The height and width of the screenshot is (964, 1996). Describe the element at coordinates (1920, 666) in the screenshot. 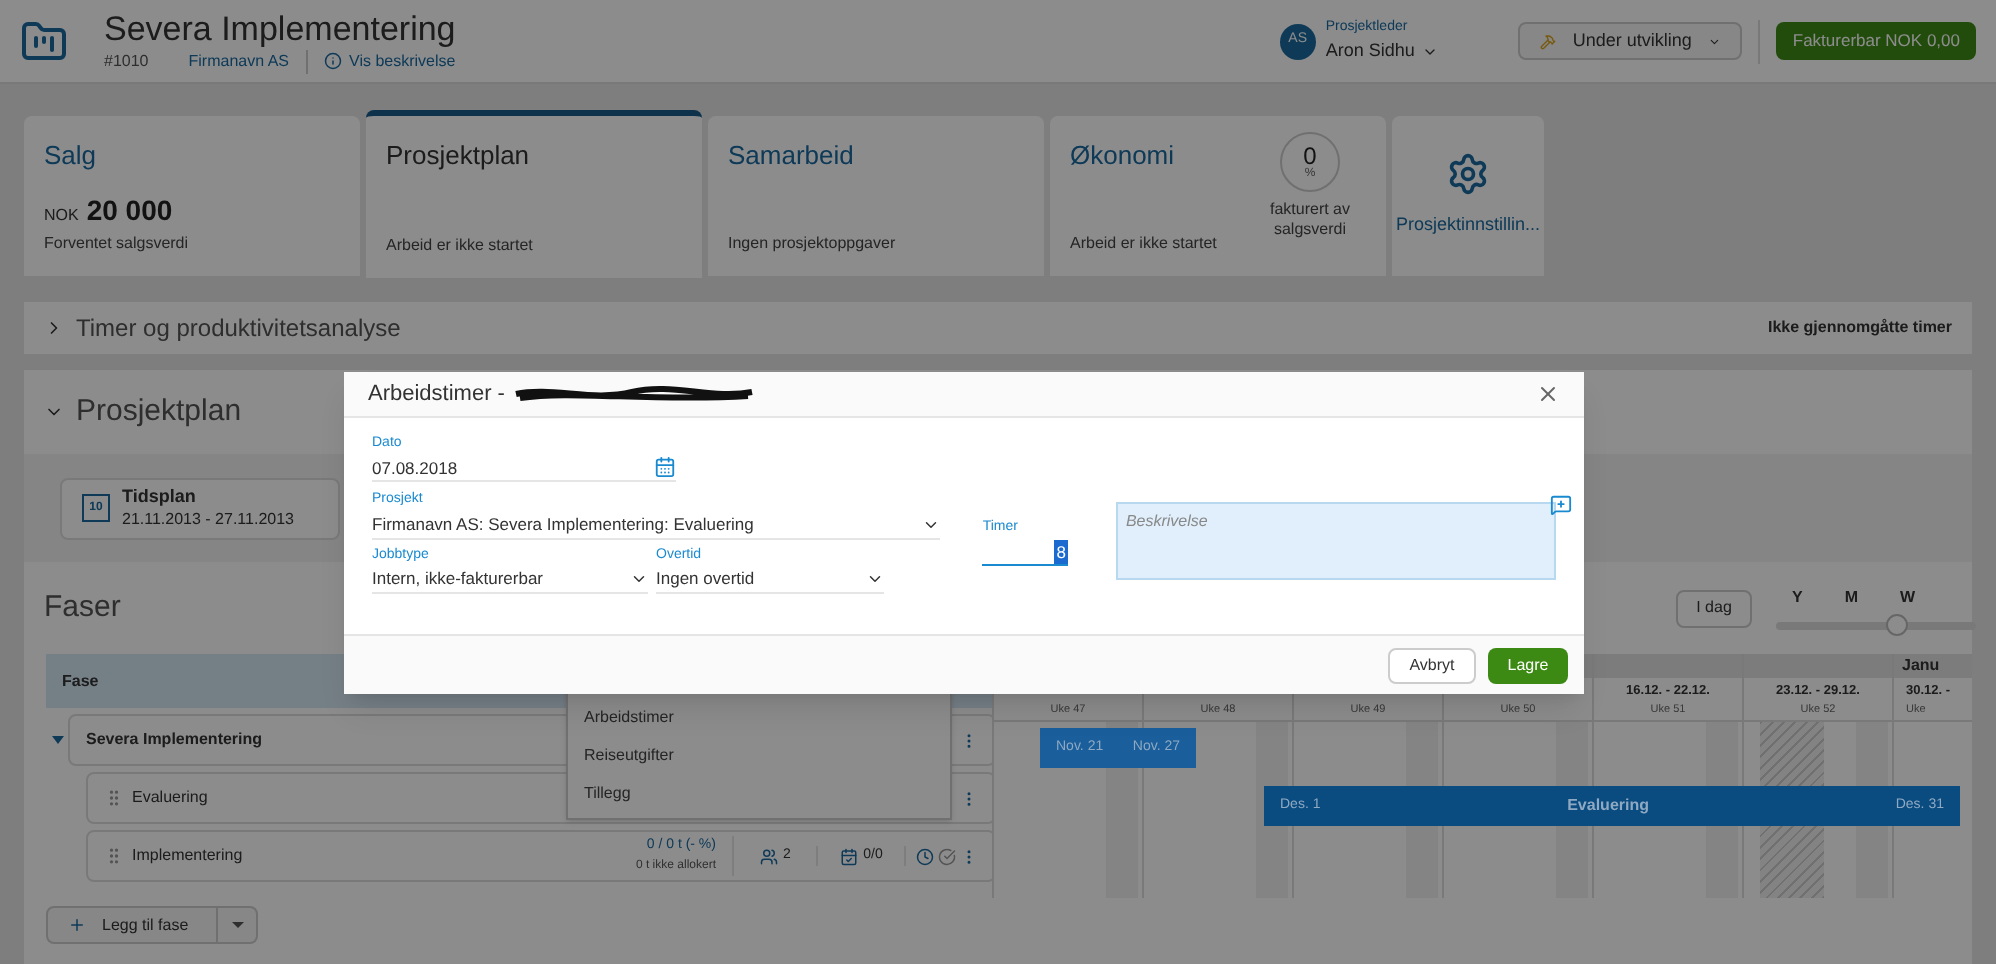

I see `month-label: Janu` at that location.